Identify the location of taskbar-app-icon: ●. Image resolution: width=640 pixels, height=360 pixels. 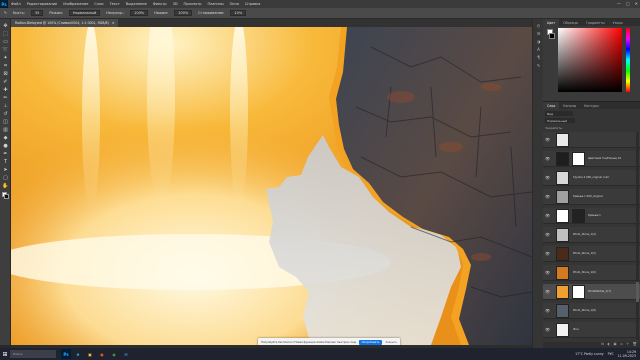
(102, 354).